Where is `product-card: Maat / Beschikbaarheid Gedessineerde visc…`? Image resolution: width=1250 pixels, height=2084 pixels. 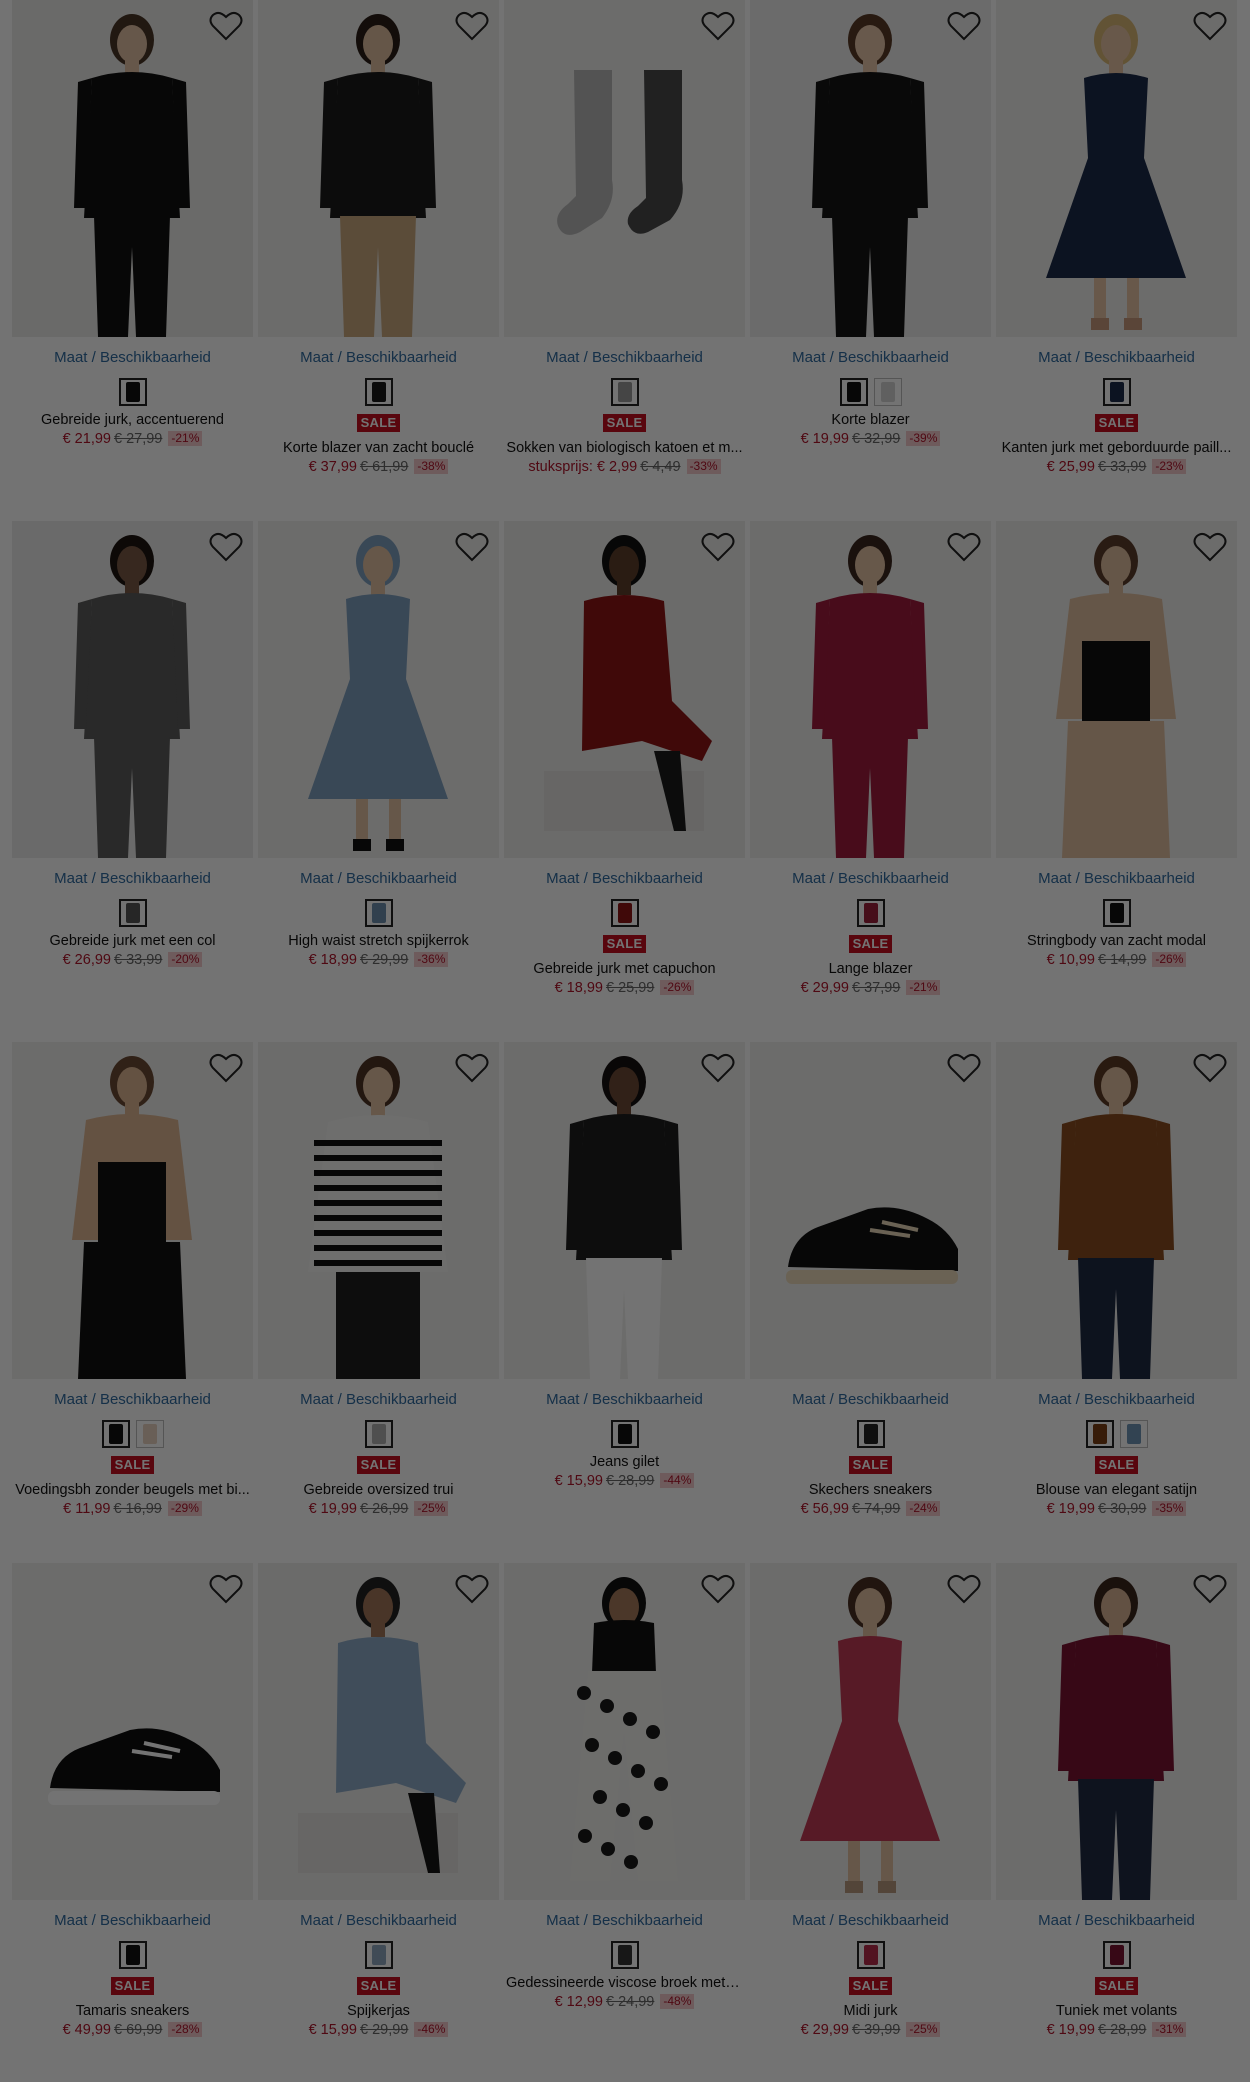 product-card: Maat / Beschikbaarheid Gedessineerde visc… is located at coordinates (624, 1823).